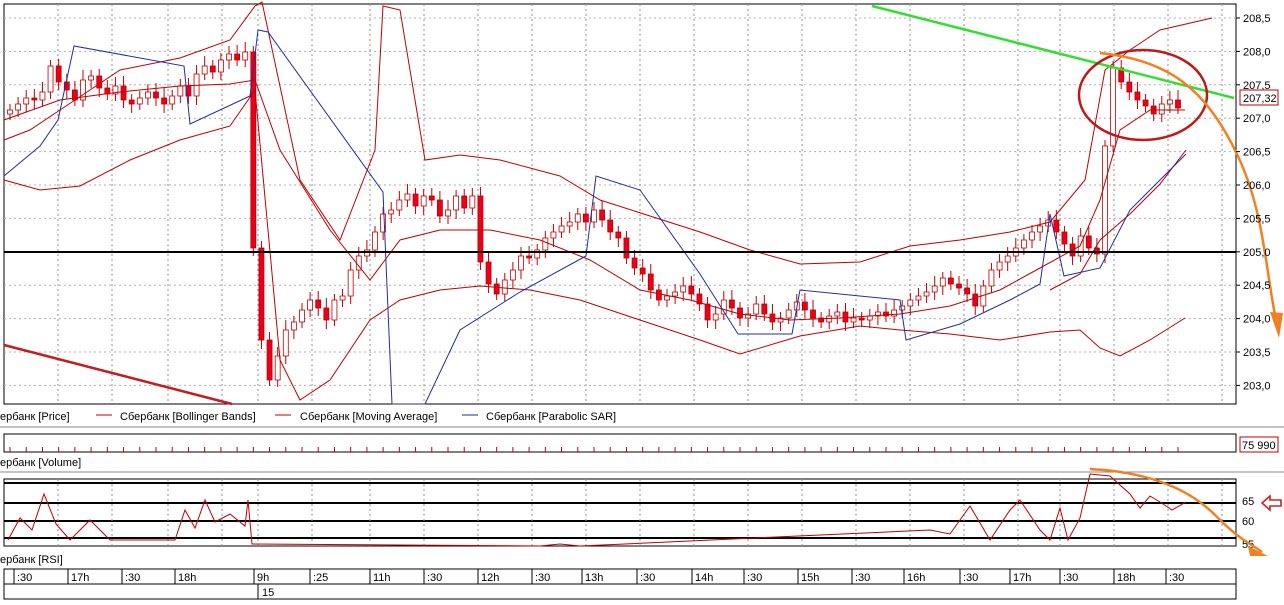  I want to click on price-tick: 205,0, so click(1257, 253).